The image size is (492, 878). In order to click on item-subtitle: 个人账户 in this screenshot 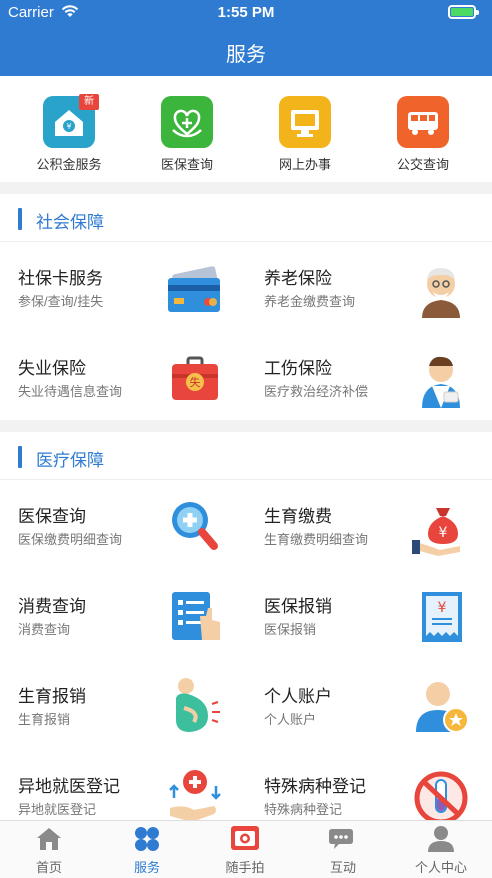, I will do `click(290, 719)`.